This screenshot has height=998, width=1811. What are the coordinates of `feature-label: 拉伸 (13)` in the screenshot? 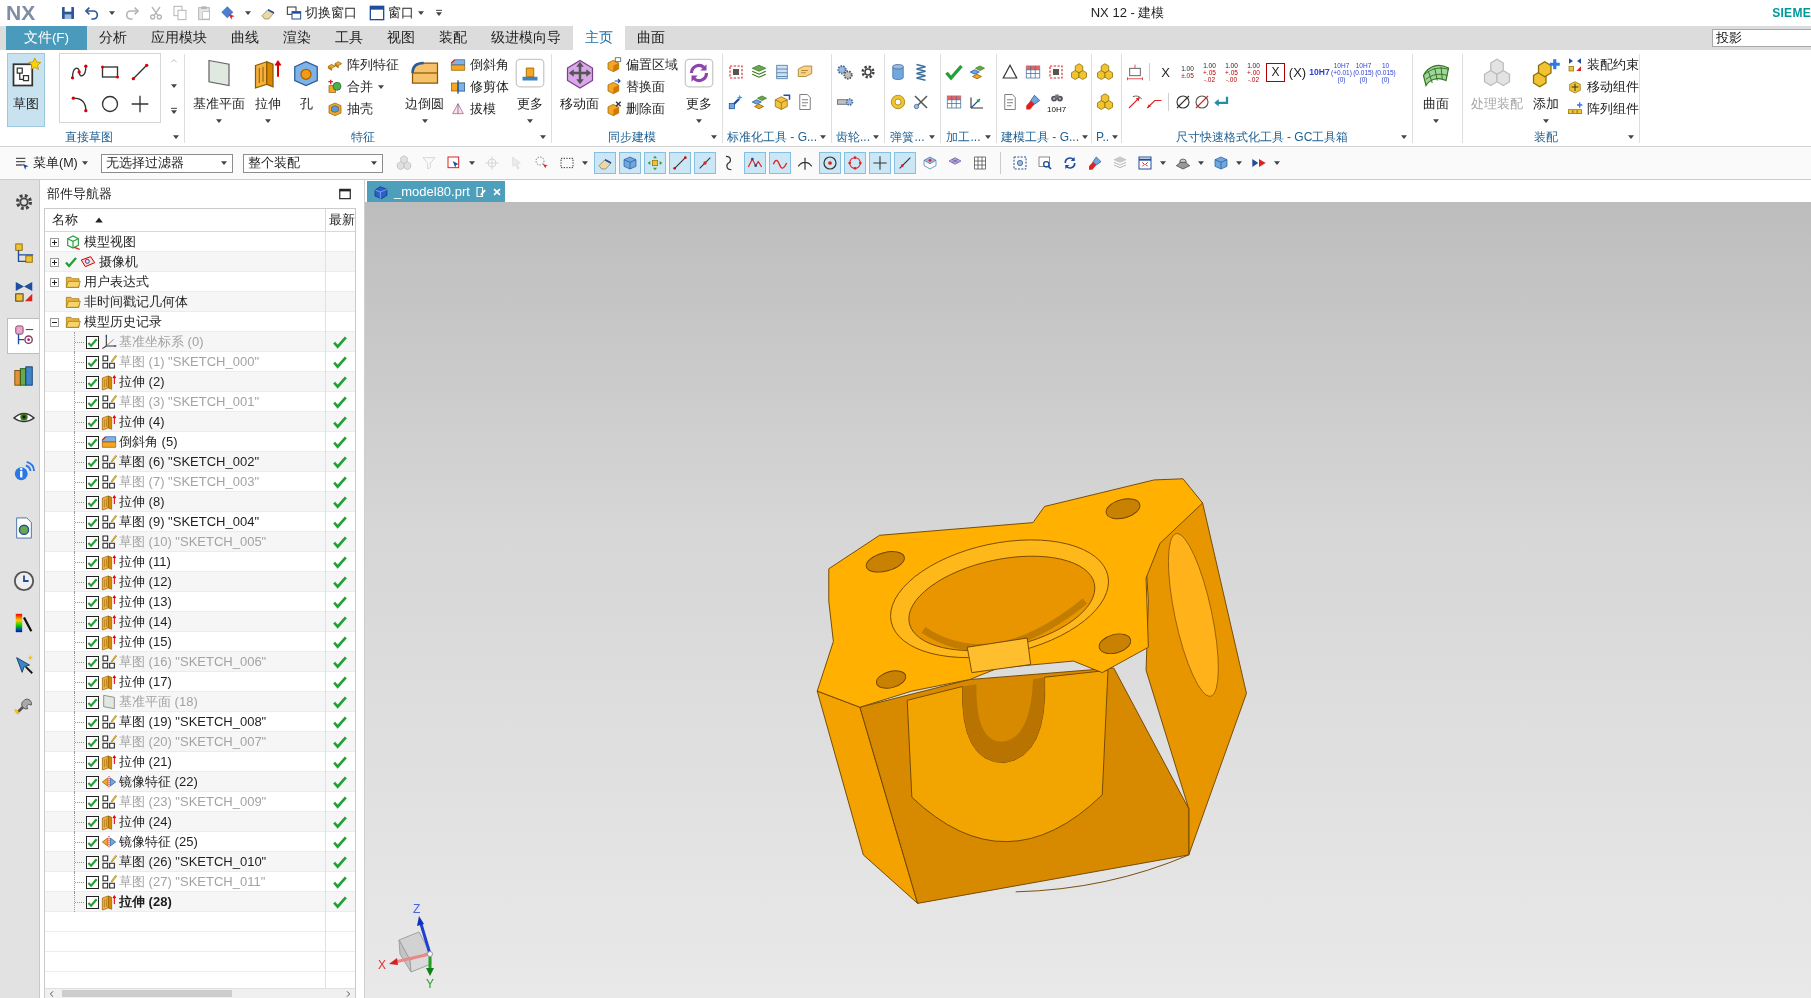 It's located at (145, 602).